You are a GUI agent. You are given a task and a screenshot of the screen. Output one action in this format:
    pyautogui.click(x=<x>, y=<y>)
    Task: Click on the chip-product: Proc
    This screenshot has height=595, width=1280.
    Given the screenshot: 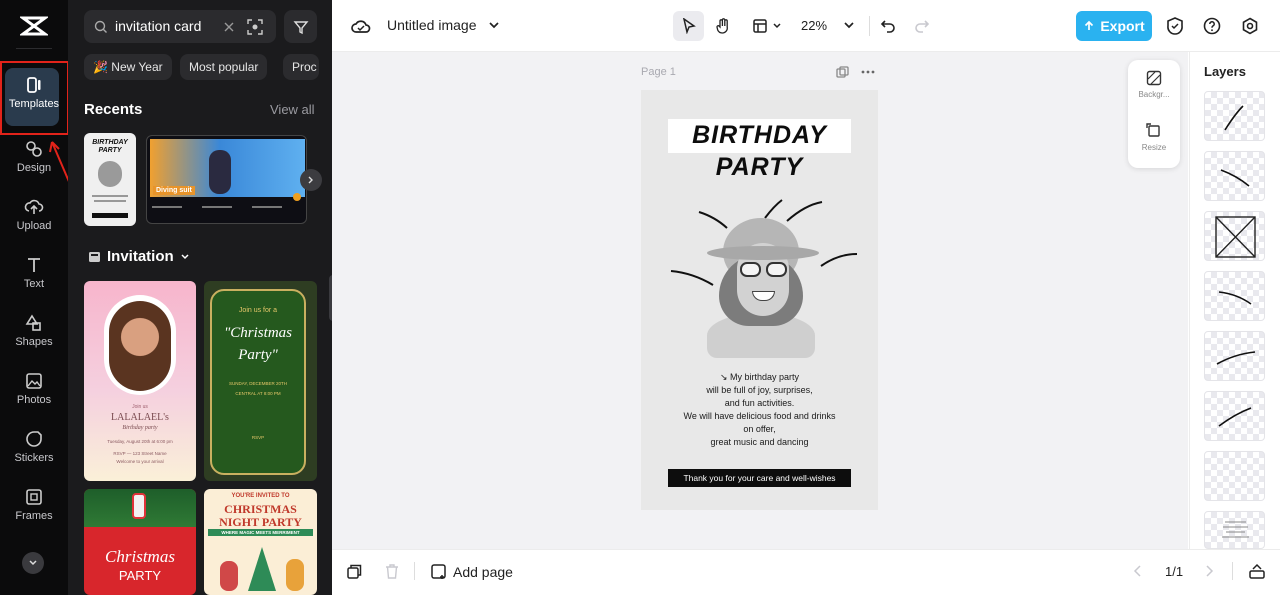 What is the action you would take?
    pyautogui.click(x=301, y=67)
    